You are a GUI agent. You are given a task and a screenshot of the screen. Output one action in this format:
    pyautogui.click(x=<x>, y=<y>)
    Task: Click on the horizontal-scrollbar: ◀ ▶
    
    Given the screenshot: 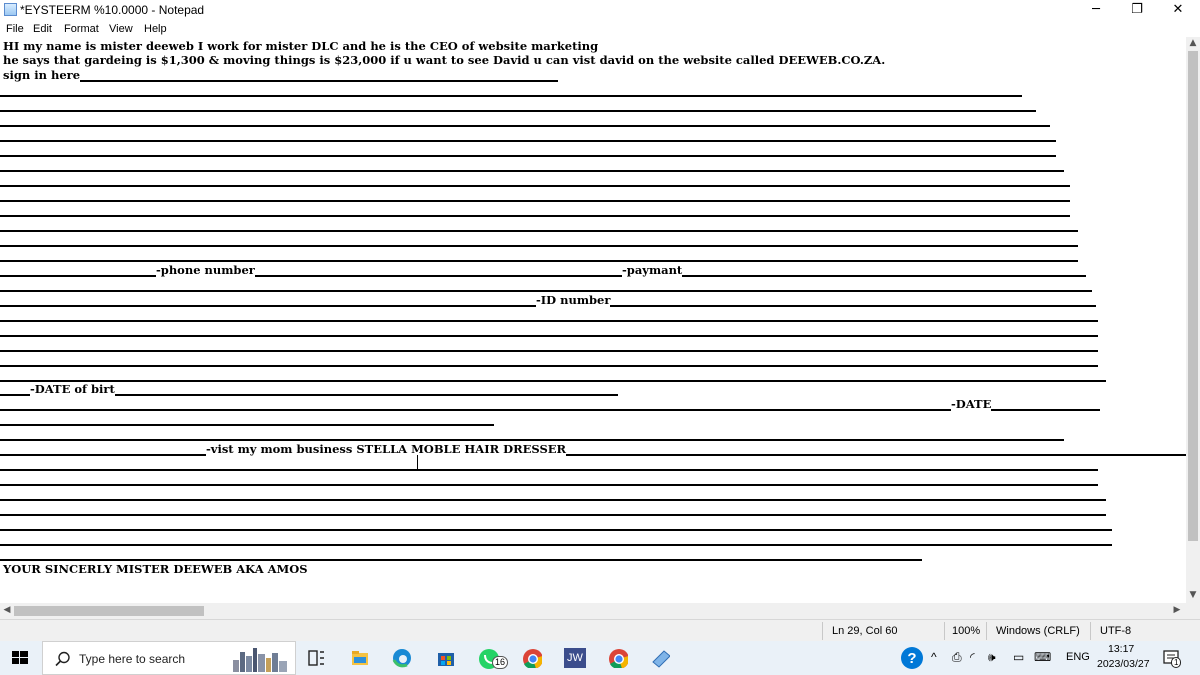 What is the action you would take?
    pyautogui.click(x=593, y=611)
    